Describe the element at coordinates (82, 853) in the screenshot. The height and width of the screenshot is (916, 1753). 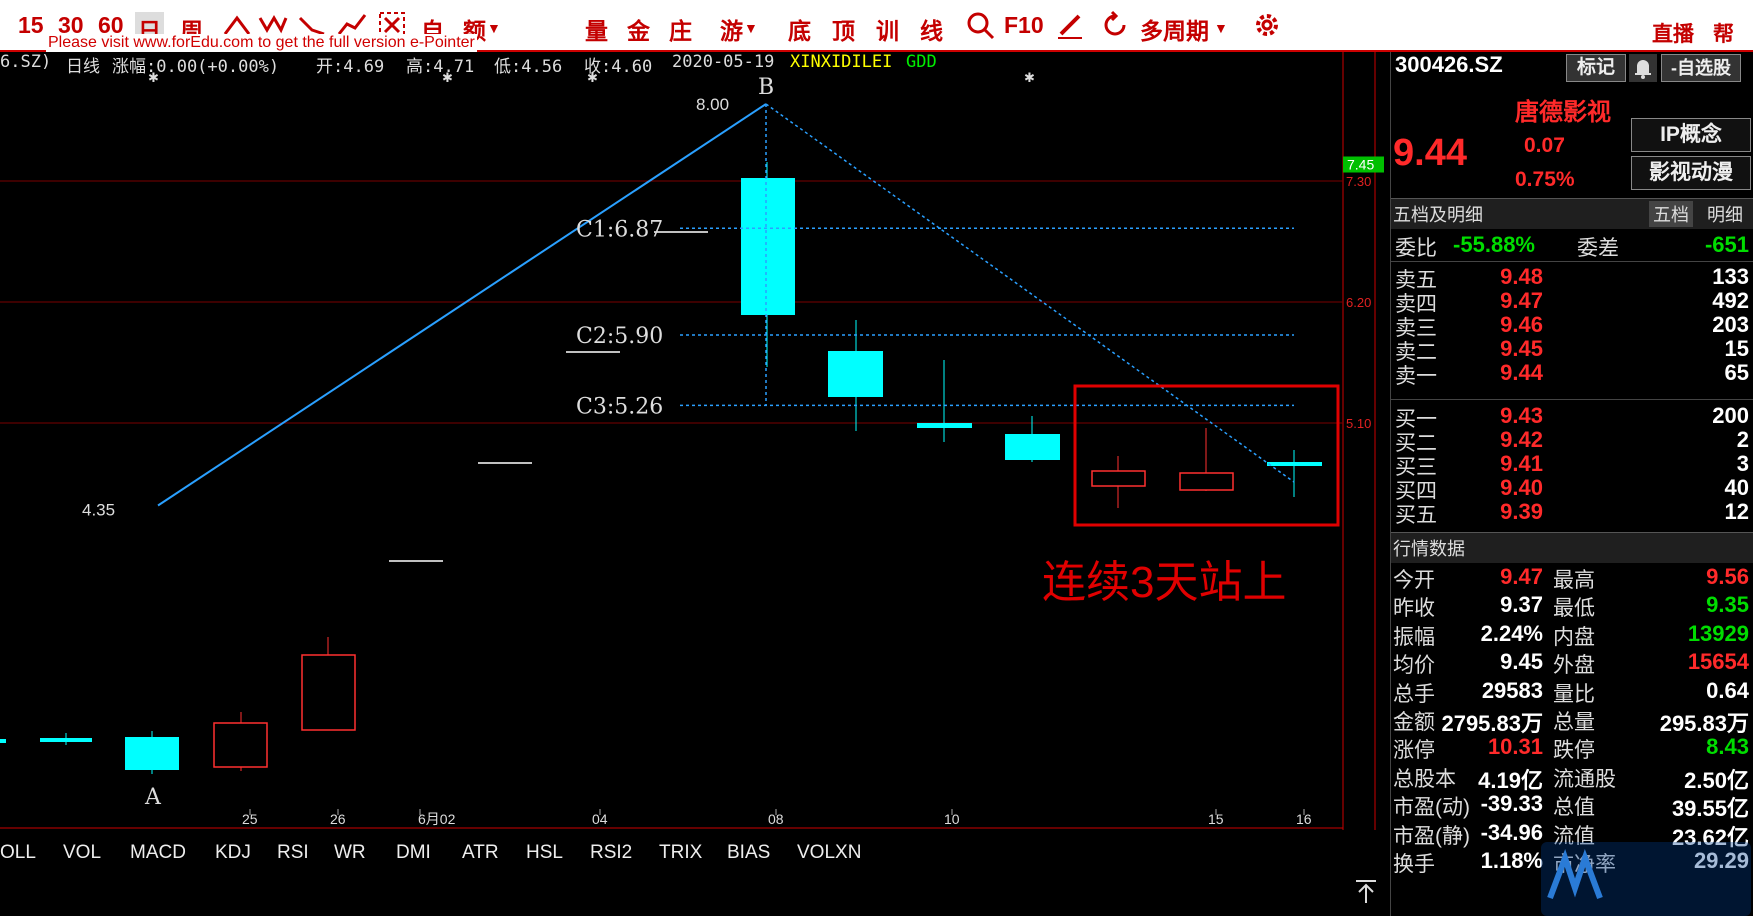
I see `tab-vol: VOL` at that location.